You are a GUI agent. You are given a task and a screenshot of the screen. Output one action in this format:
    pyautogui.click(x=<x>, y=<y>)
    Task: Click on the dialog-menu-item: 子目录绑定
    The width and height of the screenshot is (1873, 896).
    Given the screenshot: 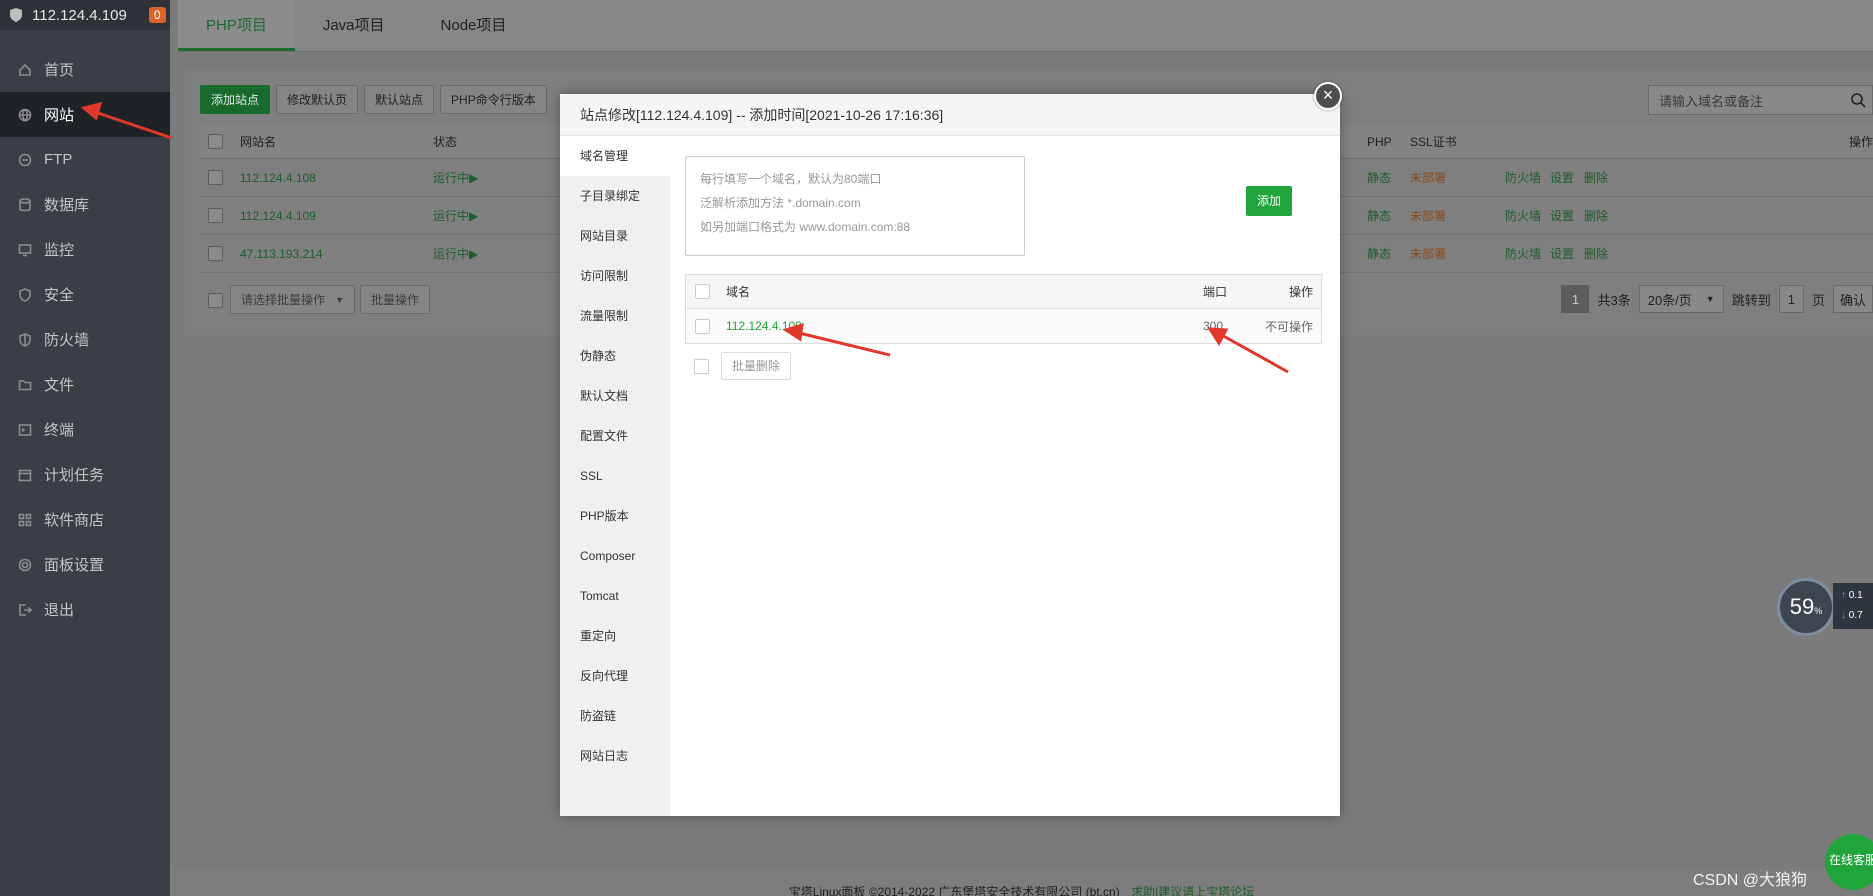 What is the action you would take?
    pyautogui.click(x=615, y=196)
    